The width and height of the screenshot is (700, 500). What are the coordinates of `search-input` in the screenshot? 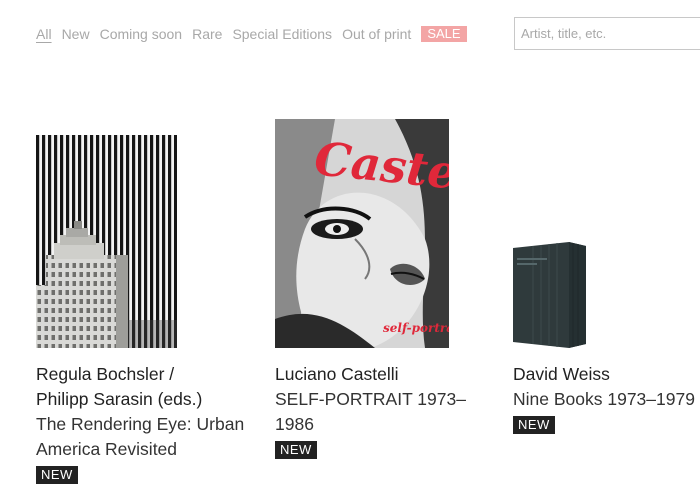 It's located at (607, 33).